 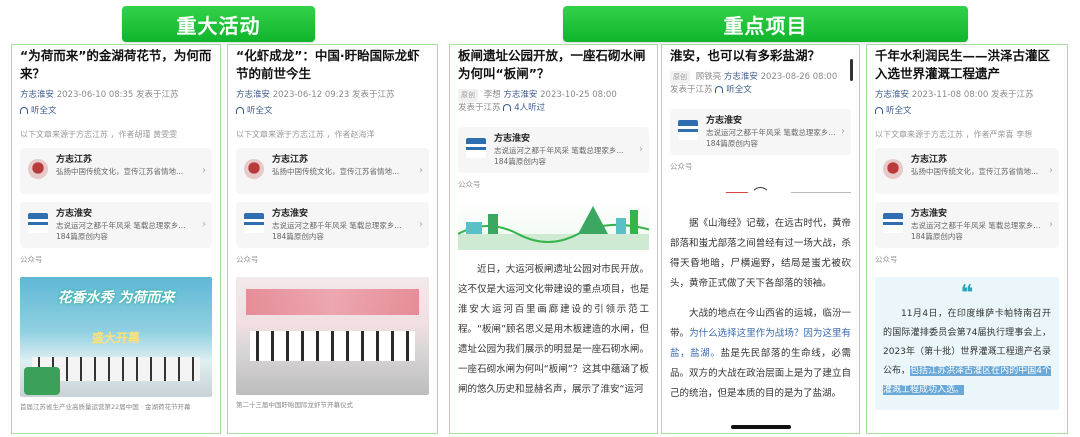 I want to click on publish-date: 2023-06-10 08:35, so click(x=95, y=95).